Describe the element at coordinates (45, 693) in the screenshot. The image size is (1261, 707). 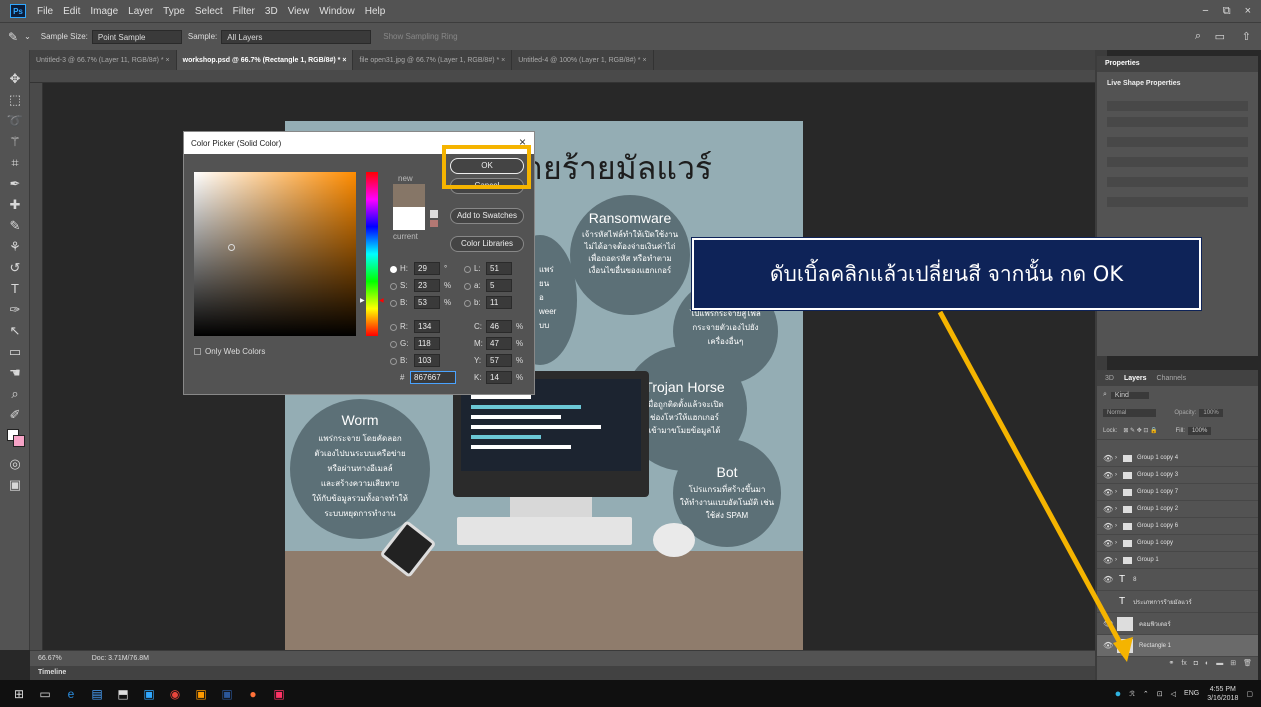
I see `task-view-icon: ▭` at that location.